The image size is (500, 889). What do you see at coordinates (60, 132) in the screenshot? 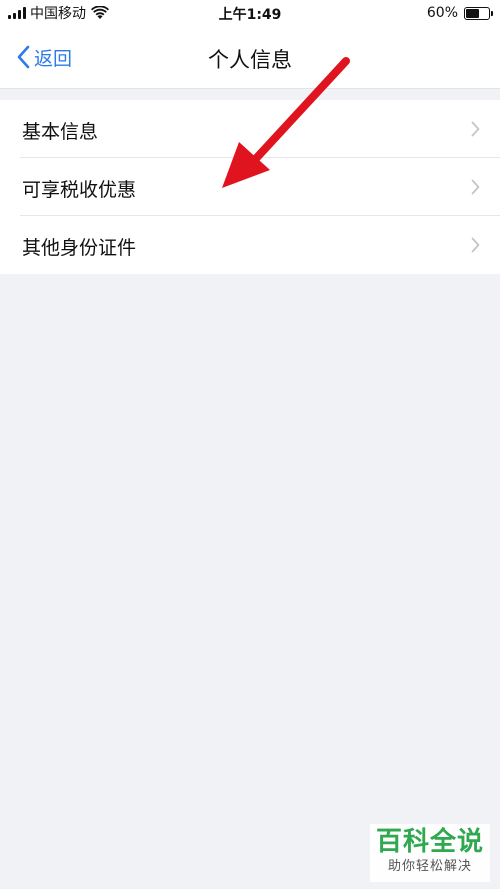
I see `list-item-label: 基本信息` at bounding box center [60, 132].